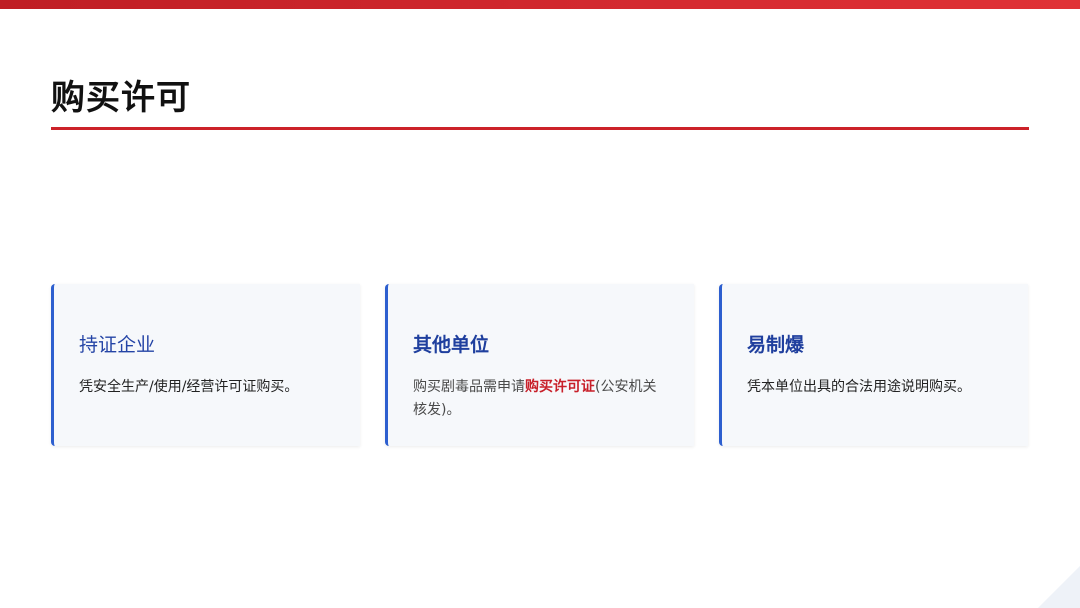 This screenshot has height=608, width=1080. What do you see at coordinates (117, 345) in the screenshot?
I see `card-heading: 持证企业` at bounding box center [117, 345].